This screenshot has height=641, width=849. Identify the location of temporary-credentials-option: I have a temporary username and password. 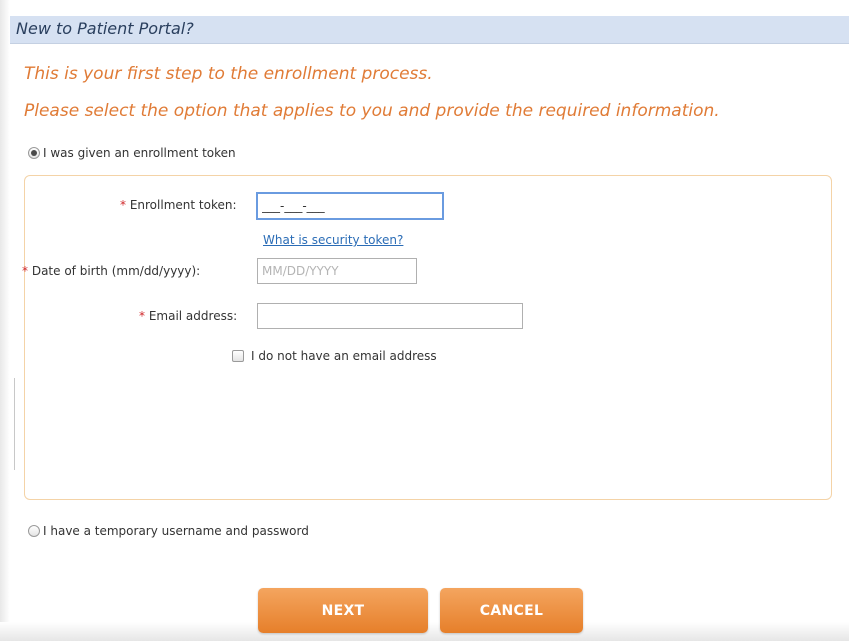
(168, 531).